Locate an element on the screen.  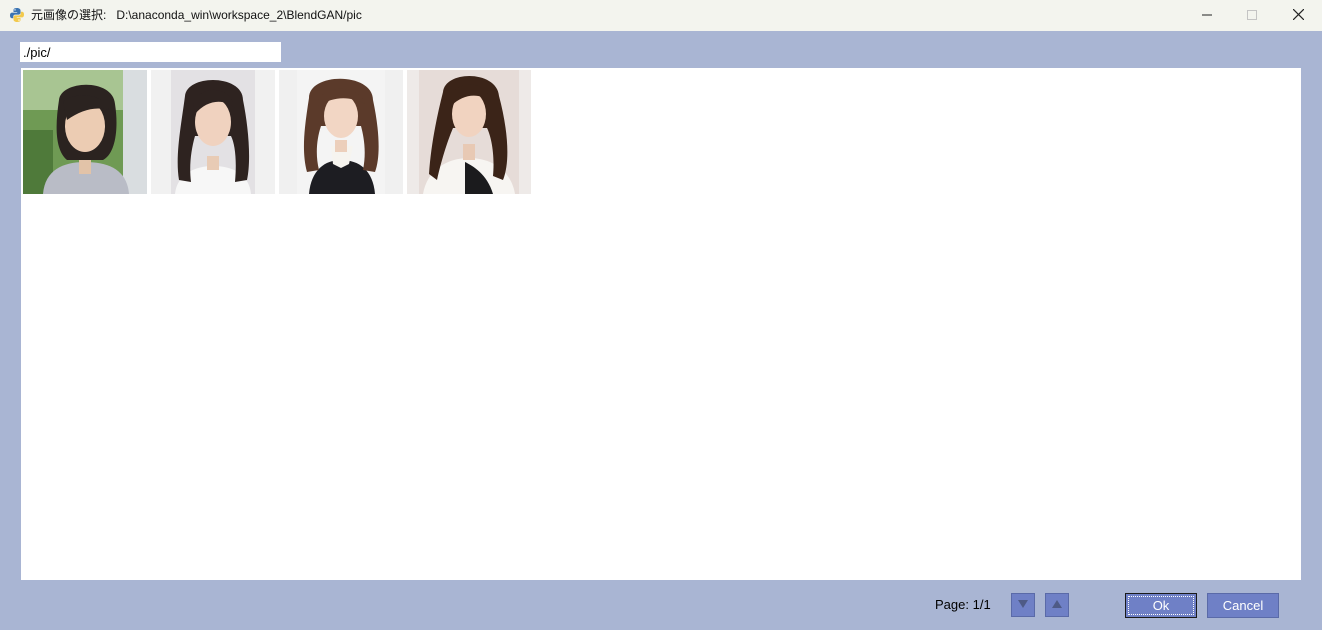
page-prefix: Page: is located at coordinates (952, 604).